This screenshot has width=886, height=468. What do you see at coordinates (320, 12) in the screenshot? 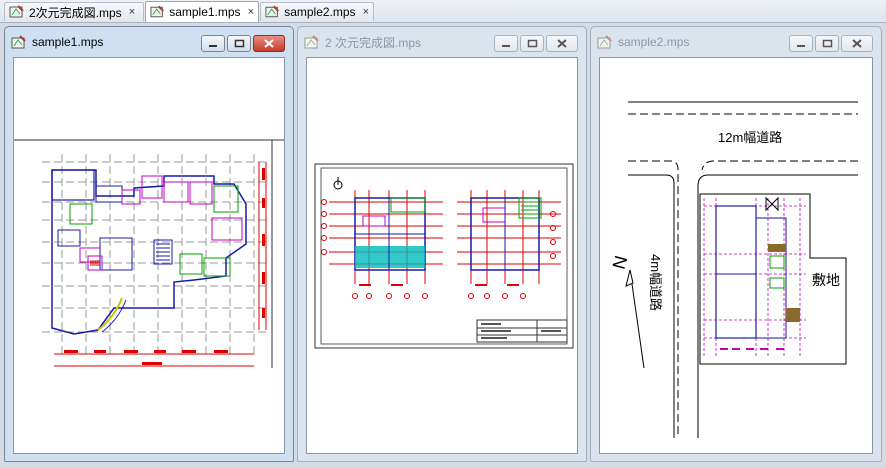
I see `tab-label: sample2.mps` at bounding box center [320, 12].